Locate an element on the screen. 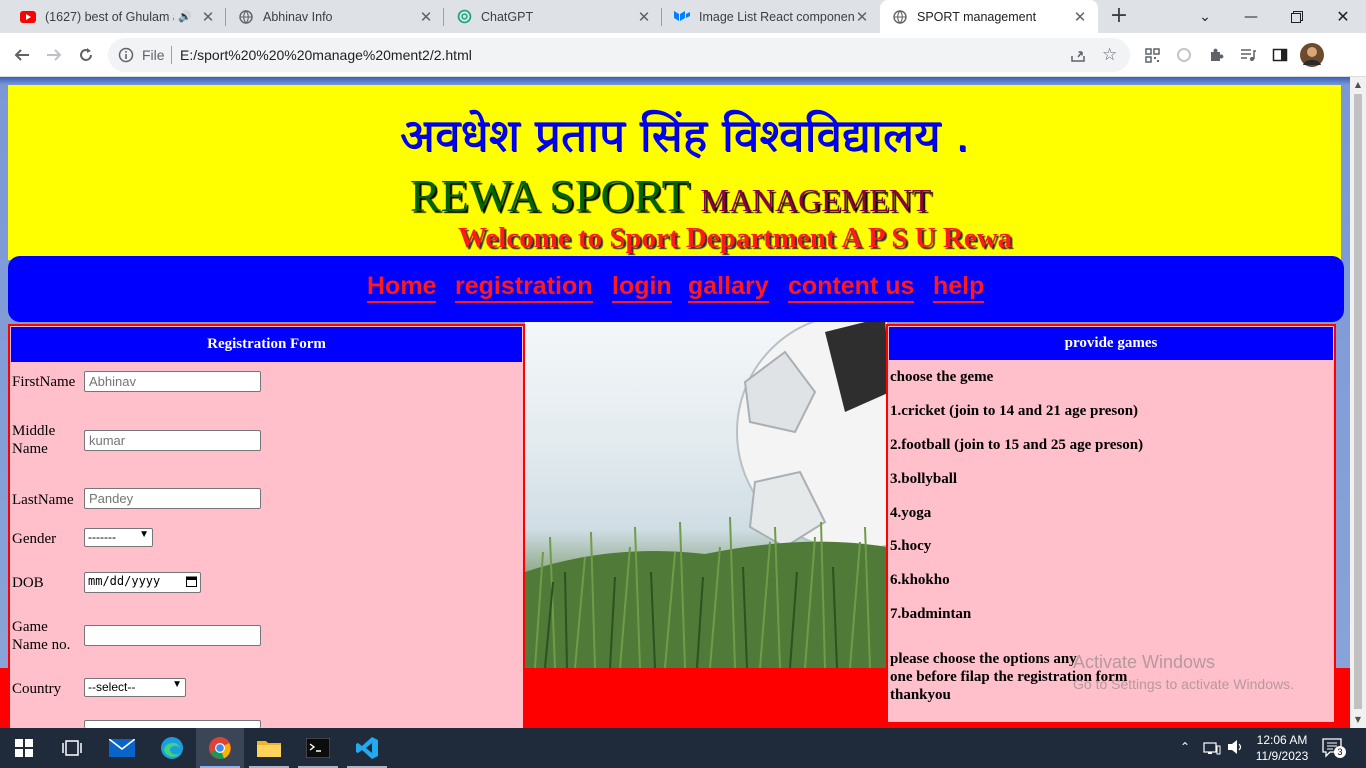  divider is located at coordinates (171, 55).